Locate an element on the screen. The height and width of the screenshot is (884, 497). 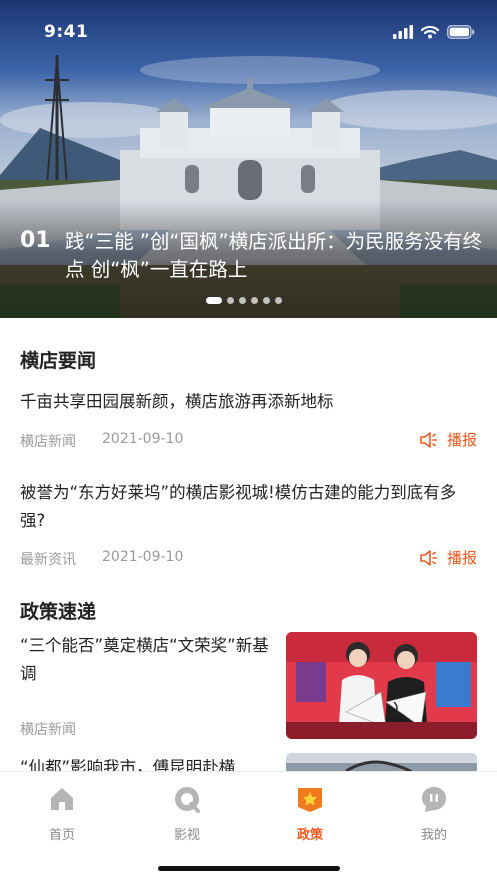
news-section-title: 横店要闻 is located at coordinates (58, 361).